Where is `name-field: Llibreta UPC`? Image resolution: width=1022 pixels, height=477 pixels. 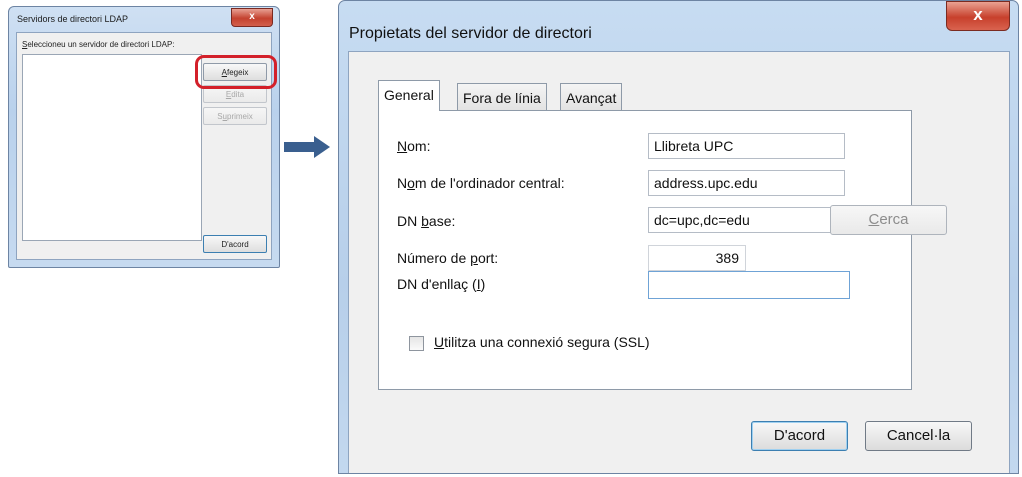
name-field: Llibreta UPC is located at coordinates (746, 146).